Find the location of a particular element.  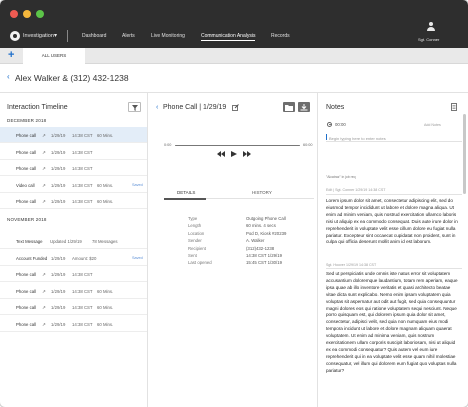

folder-icon is located at coordinates (289, 107).